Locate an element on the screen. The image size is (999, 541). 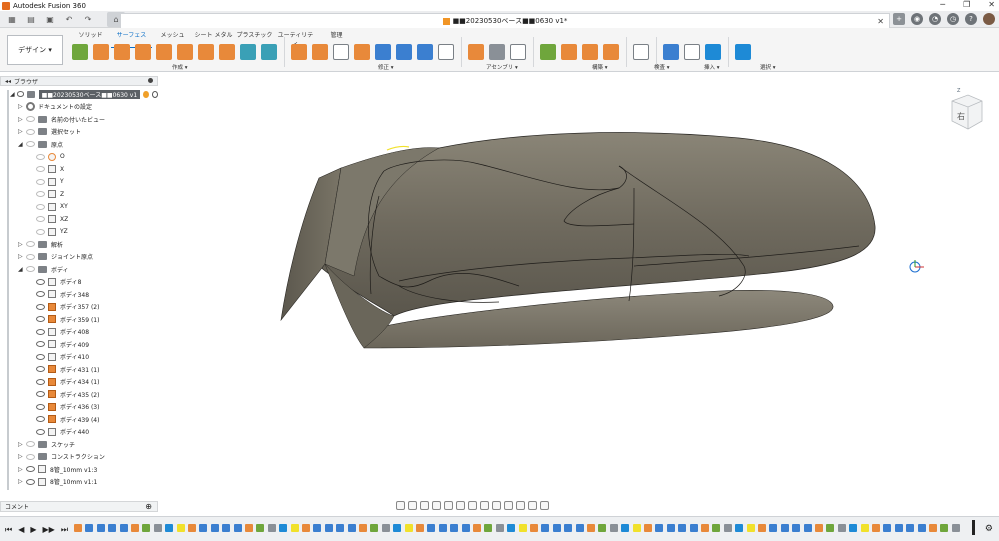
patch-icon is located at coordinates (185, 52).